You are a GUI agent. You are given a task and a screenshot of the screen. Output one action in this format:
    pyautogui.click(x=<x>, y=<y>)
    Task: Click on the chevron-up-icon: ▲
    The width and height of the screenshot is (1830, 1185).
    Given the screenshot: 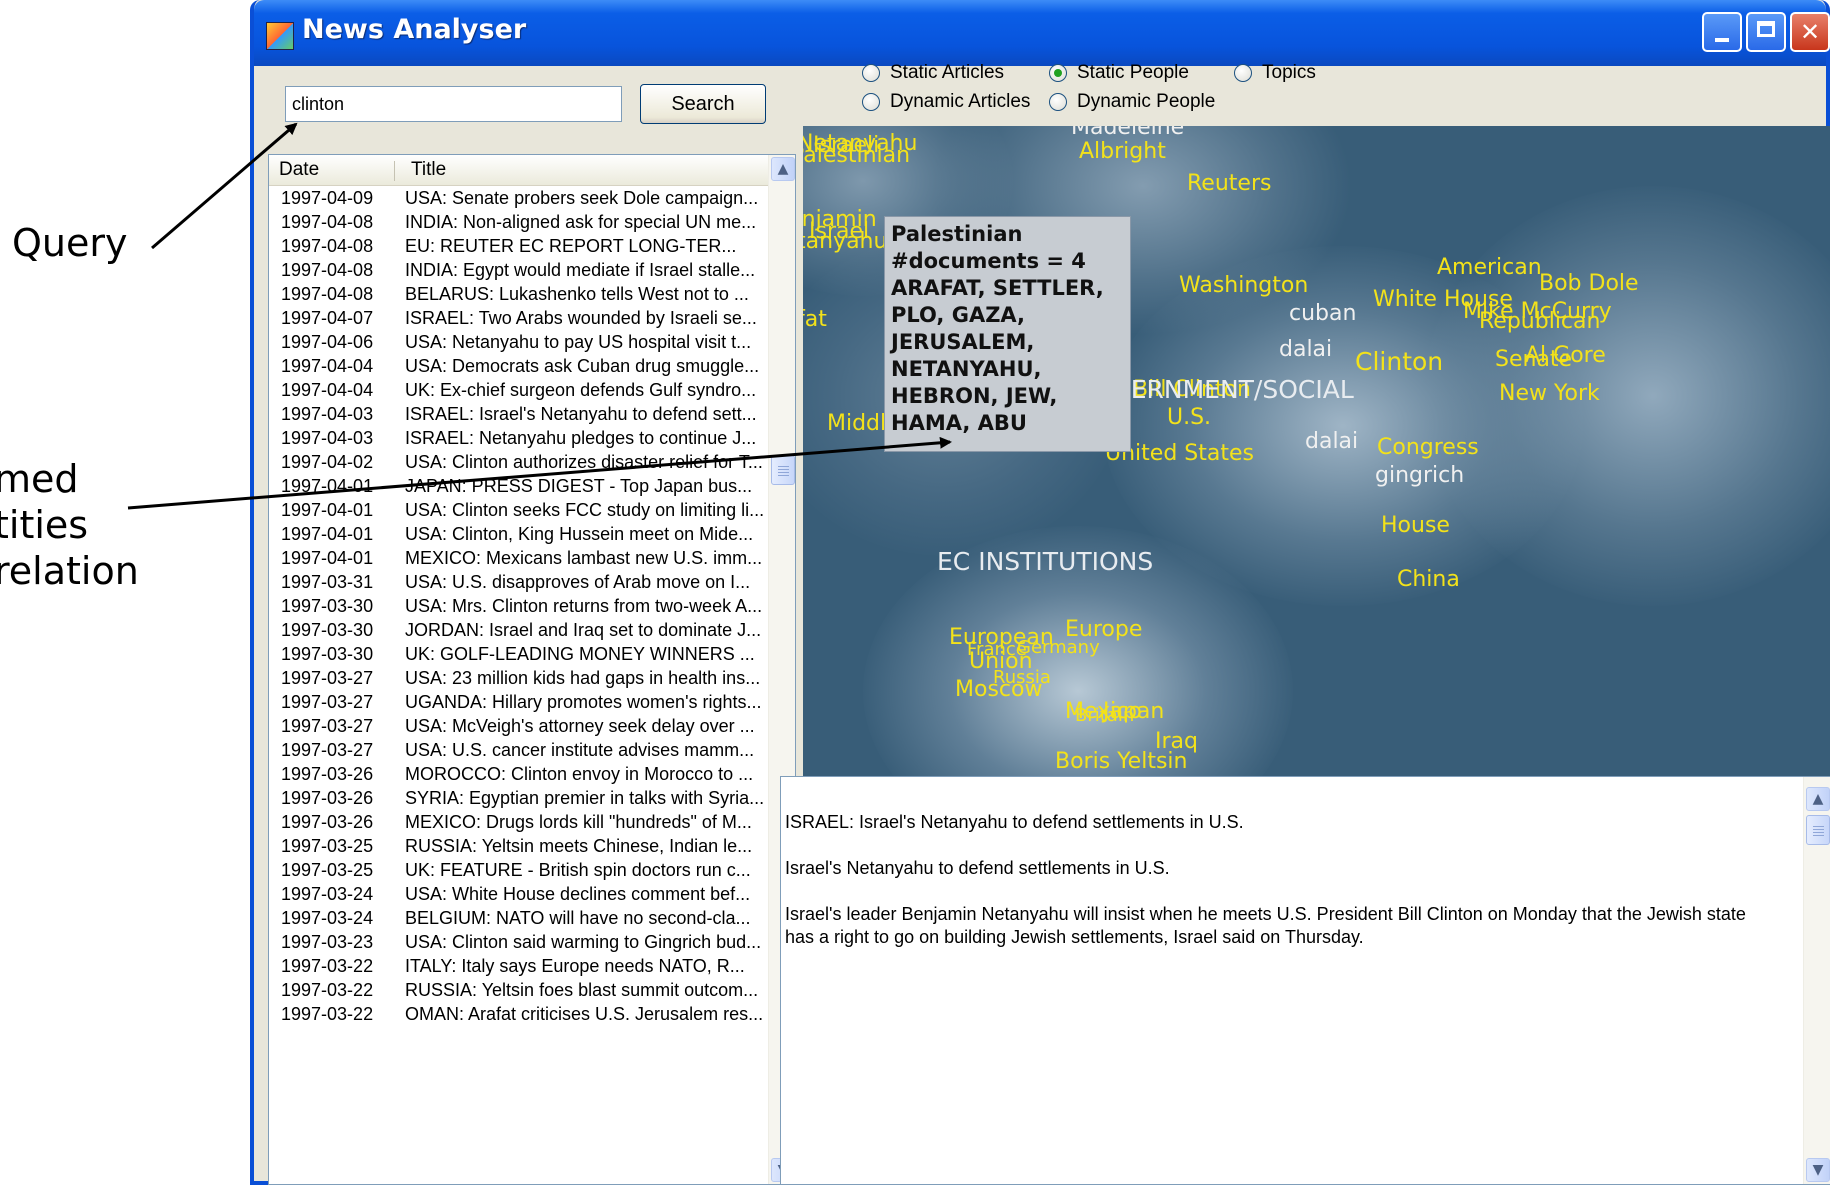 What is the action you would take?
    pyautogui.click(x=1818, y=799)
    